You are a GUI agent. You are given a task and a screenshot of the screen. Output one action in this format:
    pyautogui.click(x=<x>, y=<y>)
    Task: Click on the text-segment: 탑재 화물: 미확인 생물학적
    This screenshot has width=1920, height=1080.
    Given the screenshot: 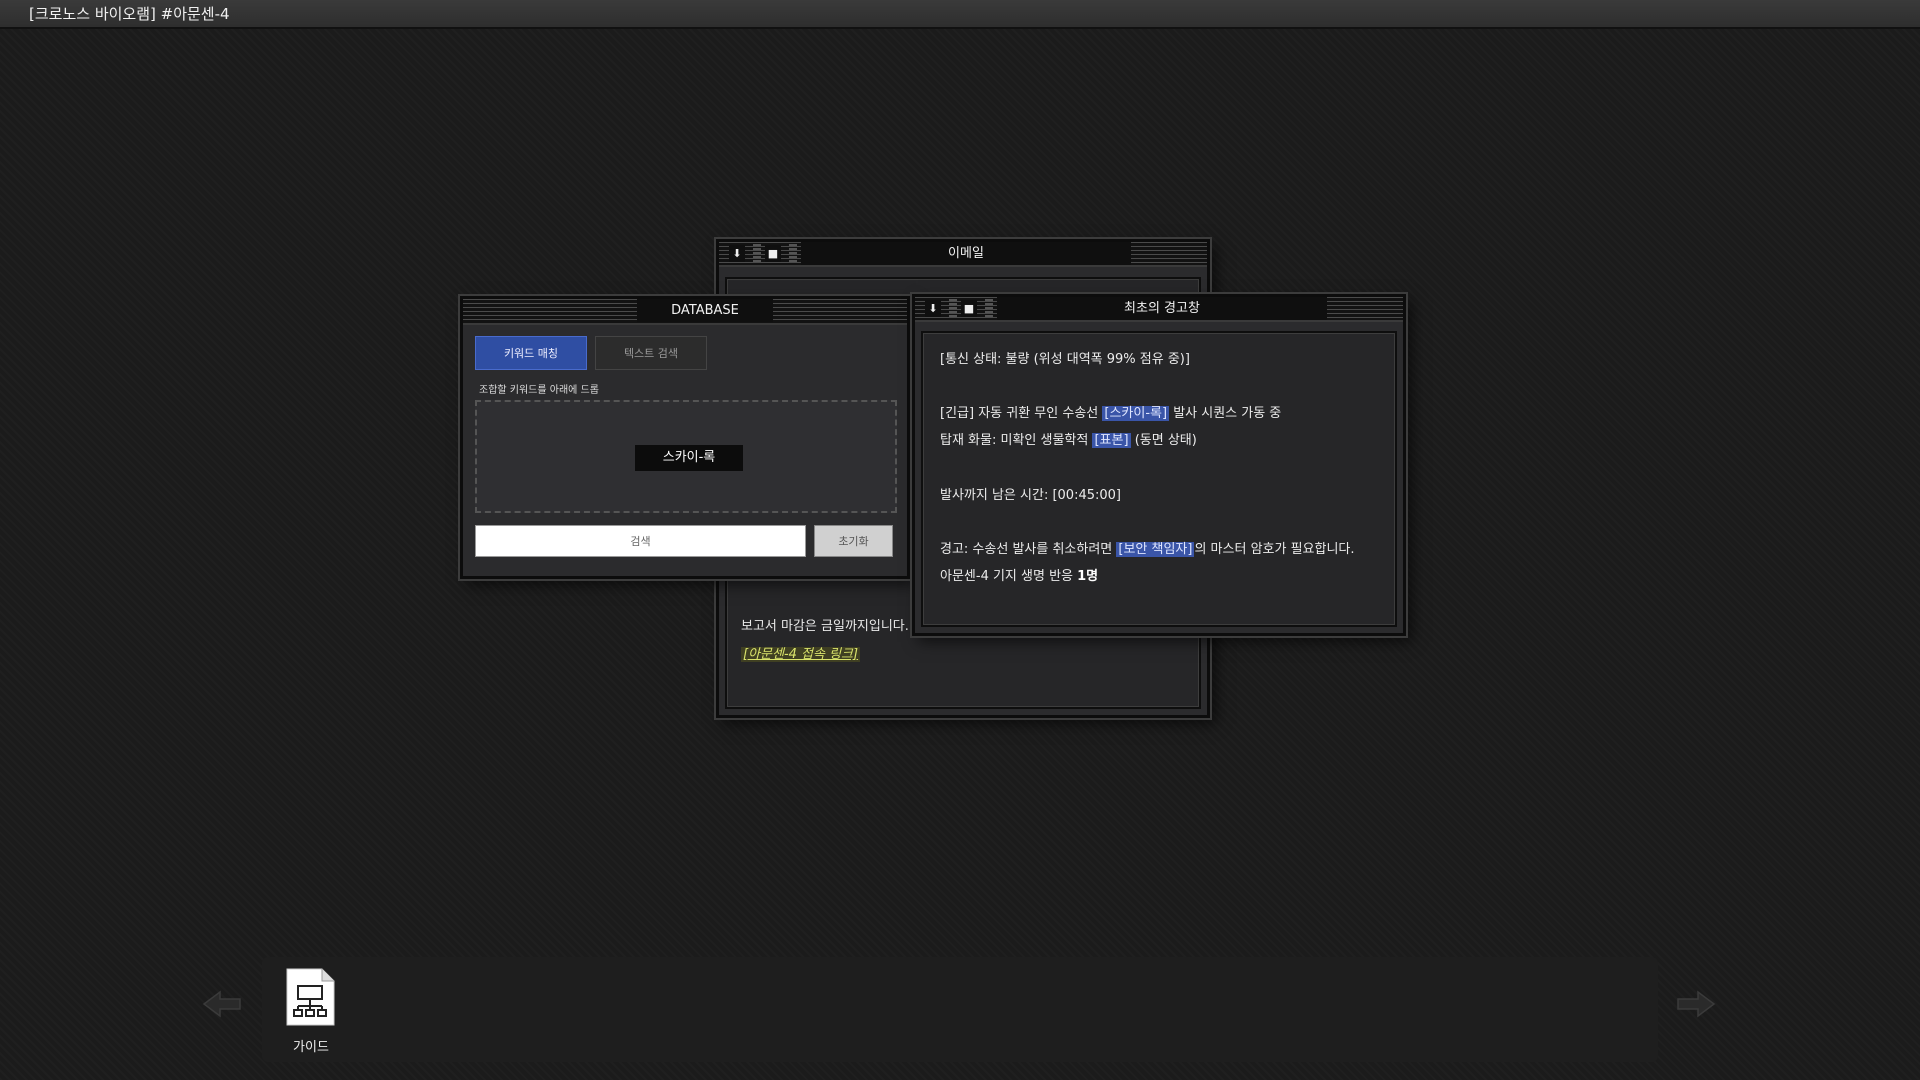 What is the action you would take?
    pyautogui.click(x=1016, y=440)
    